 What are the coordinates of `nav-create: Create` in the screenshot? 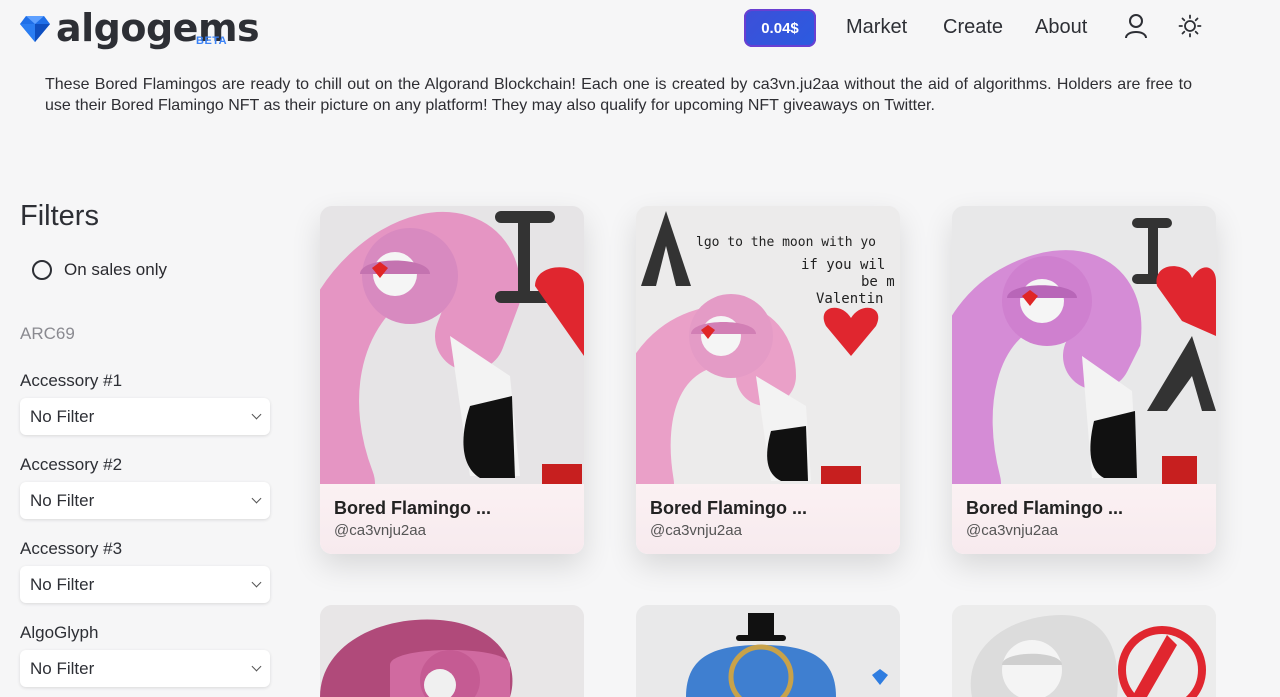 It's located at (973, 27).